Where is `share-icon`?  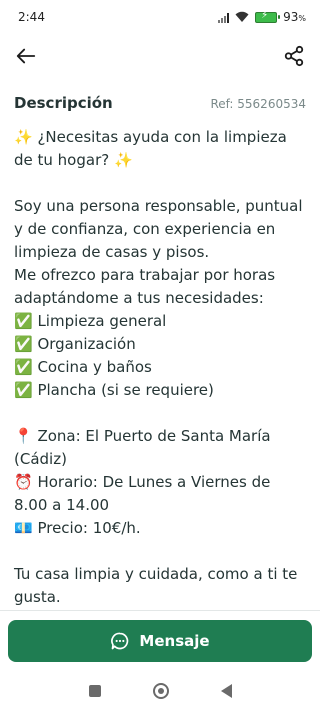 share-icon is located at coordinates (294, 56).